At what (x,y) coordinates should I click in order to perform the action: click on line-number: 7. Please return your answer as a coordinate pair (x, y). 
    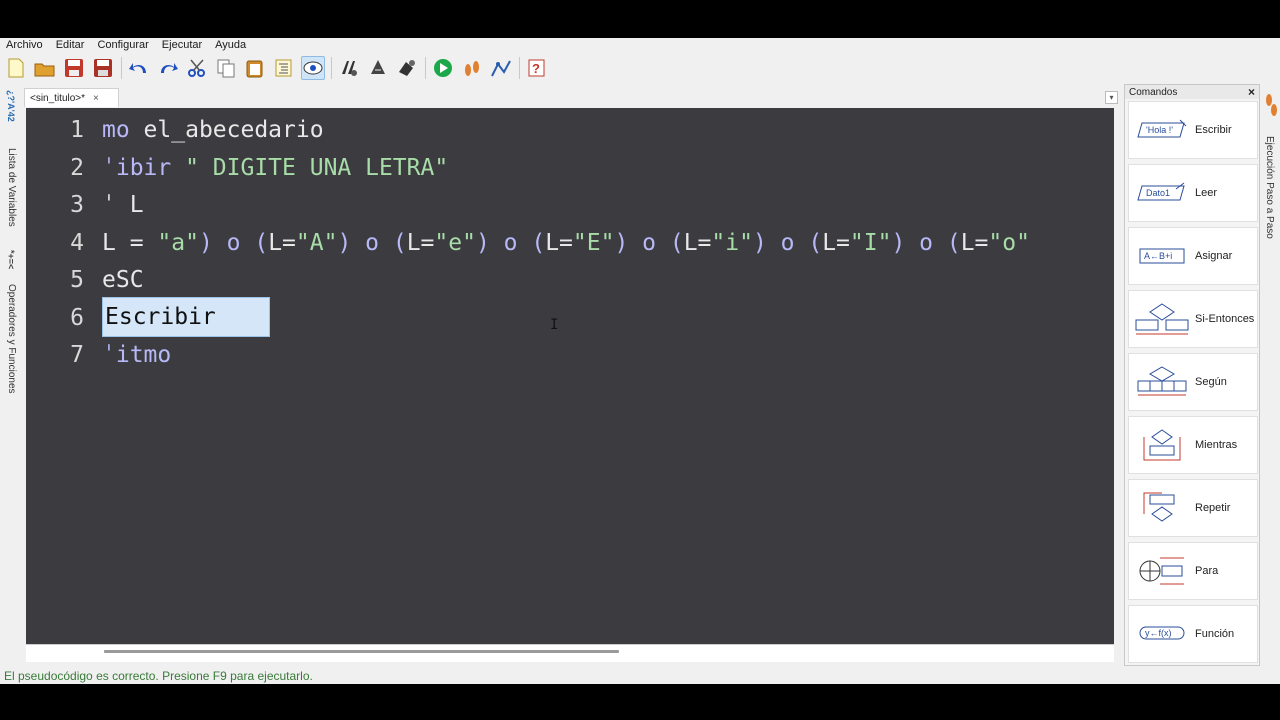
    Looking at the image, I should click on (77, 355).